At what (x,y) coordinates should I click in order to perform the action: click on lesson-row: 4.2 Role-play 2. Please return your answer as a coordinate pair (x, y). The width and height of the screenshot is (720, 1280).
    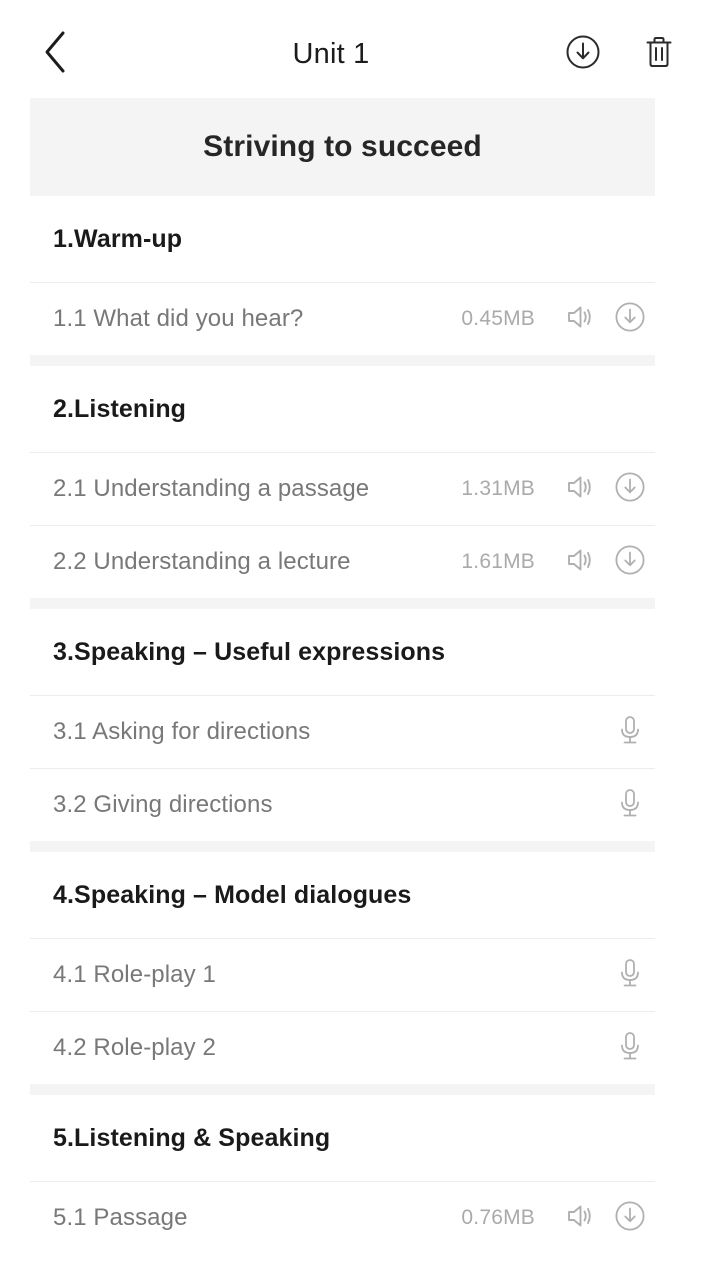
    Looking at the image, I should click on (342, 1047).